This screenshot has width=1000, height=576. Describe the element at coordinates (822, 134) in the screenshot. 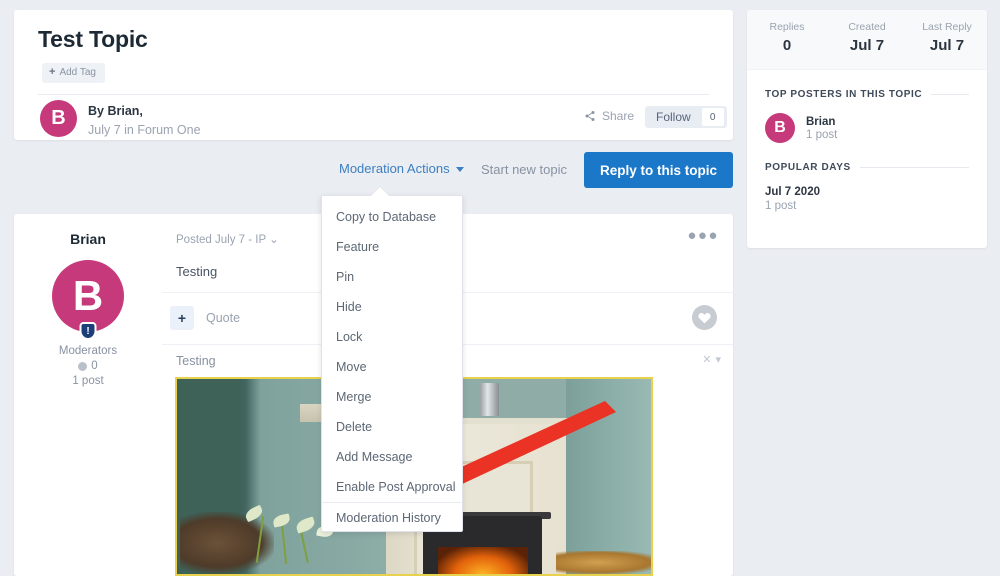

I see `poster-post-count: 1 post` at that location.